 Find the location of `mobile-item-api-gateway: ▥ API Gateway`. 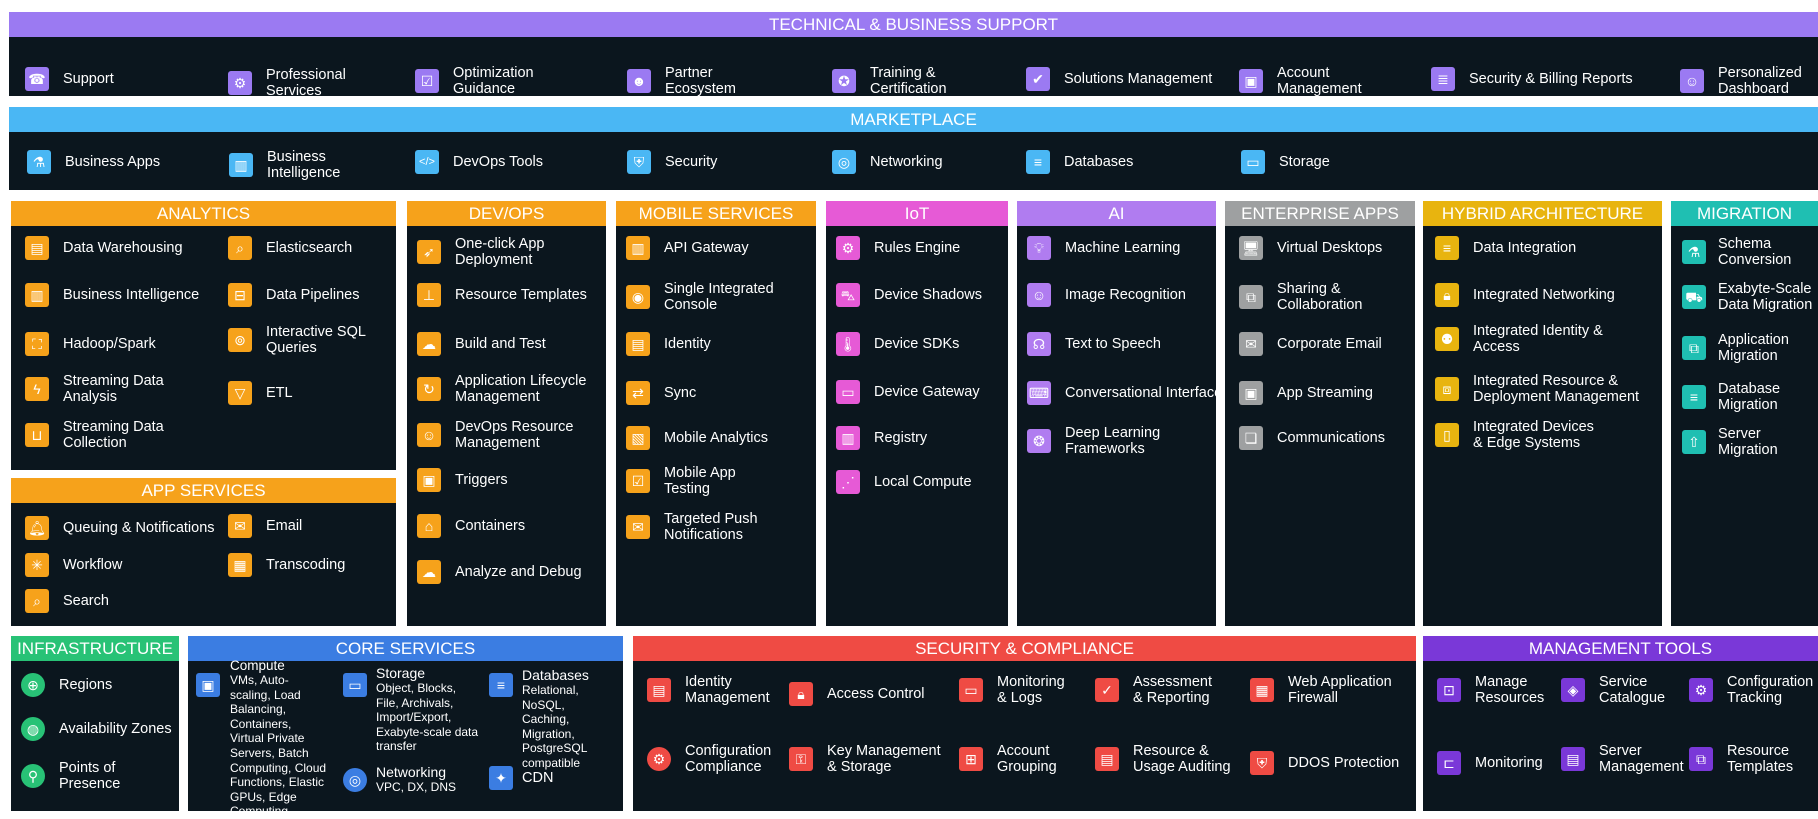

mobile-item-api-gateway: ▥ API Gateway is located at coordinates (687, 248).